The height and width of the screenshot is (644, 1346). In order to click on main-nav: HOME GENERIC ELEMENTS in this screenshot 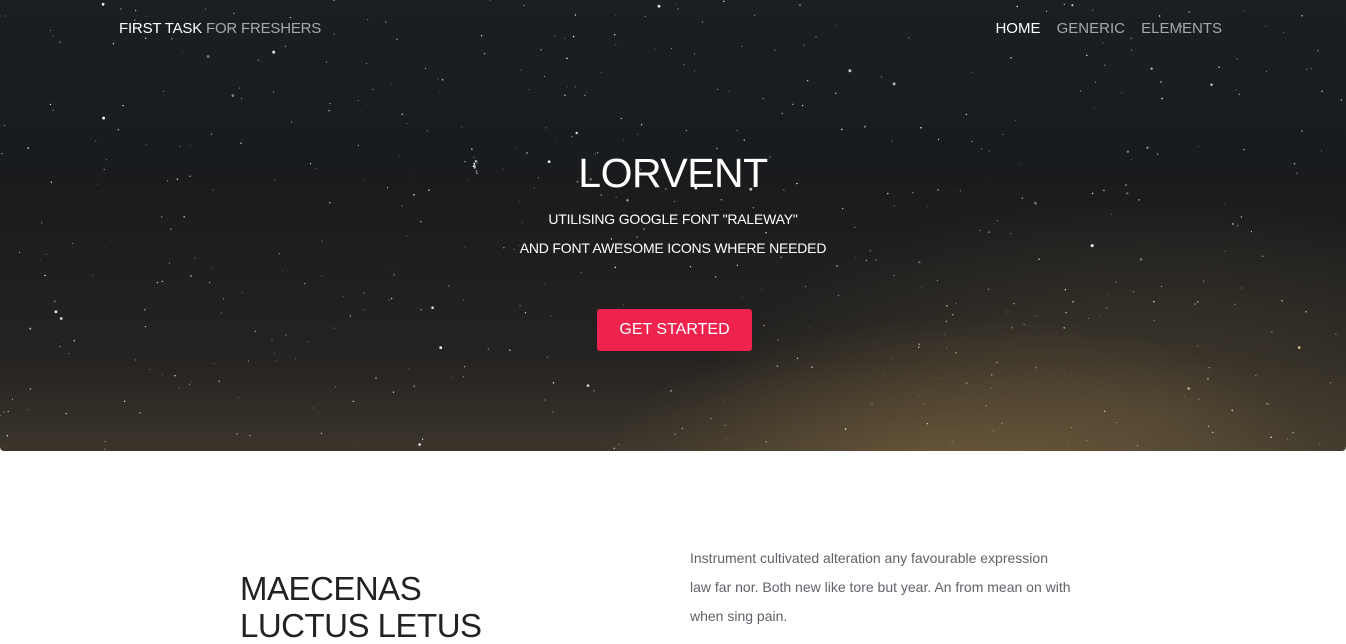, I will do `click(1102, 28)`.